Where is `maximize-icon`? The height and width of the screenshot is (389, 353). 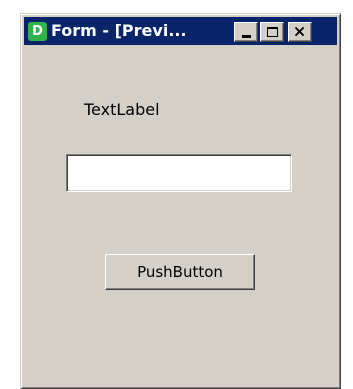
maximize-icon is located at coordinates (272, 32).